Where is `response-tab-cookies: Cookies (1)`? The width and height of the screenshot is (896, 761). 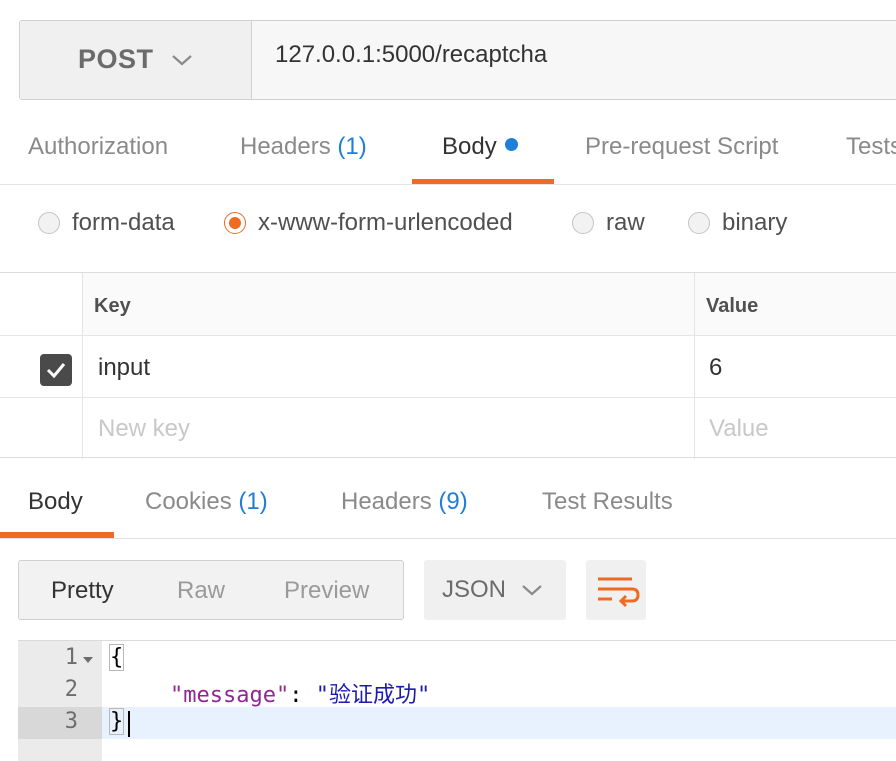 response-tab-cookies: Cookies (1) is located at coordinates (206, 502).